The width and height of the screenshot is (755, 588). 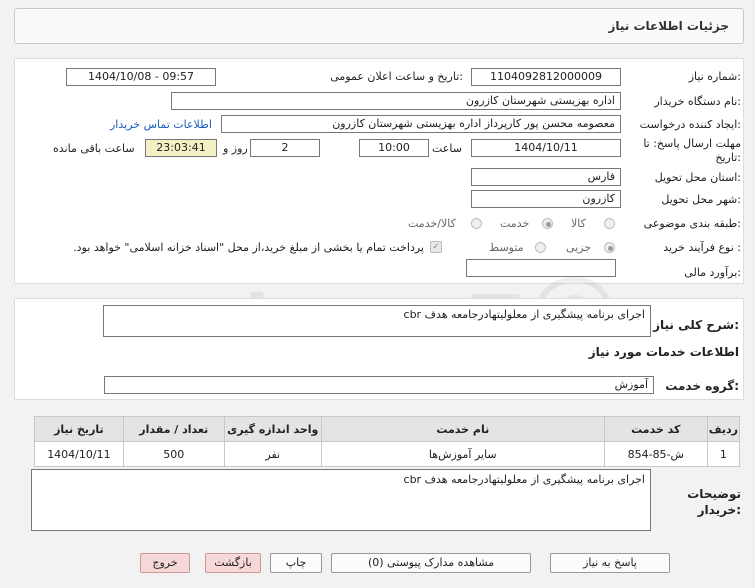 I want to click on category-option-service-radio, so click(x=547, y=223).